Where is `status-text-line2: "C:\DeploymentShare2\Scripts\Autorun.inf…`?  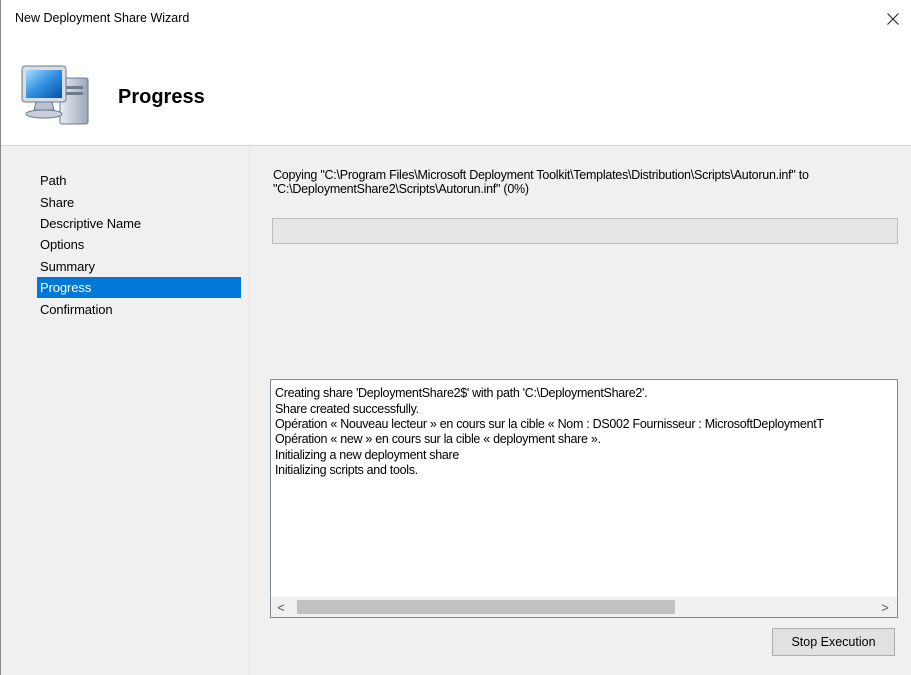
status-text-line2: "C:\DeploymentShare2\Scripts\Autorun.inf… is located at coordinates (401, 189).